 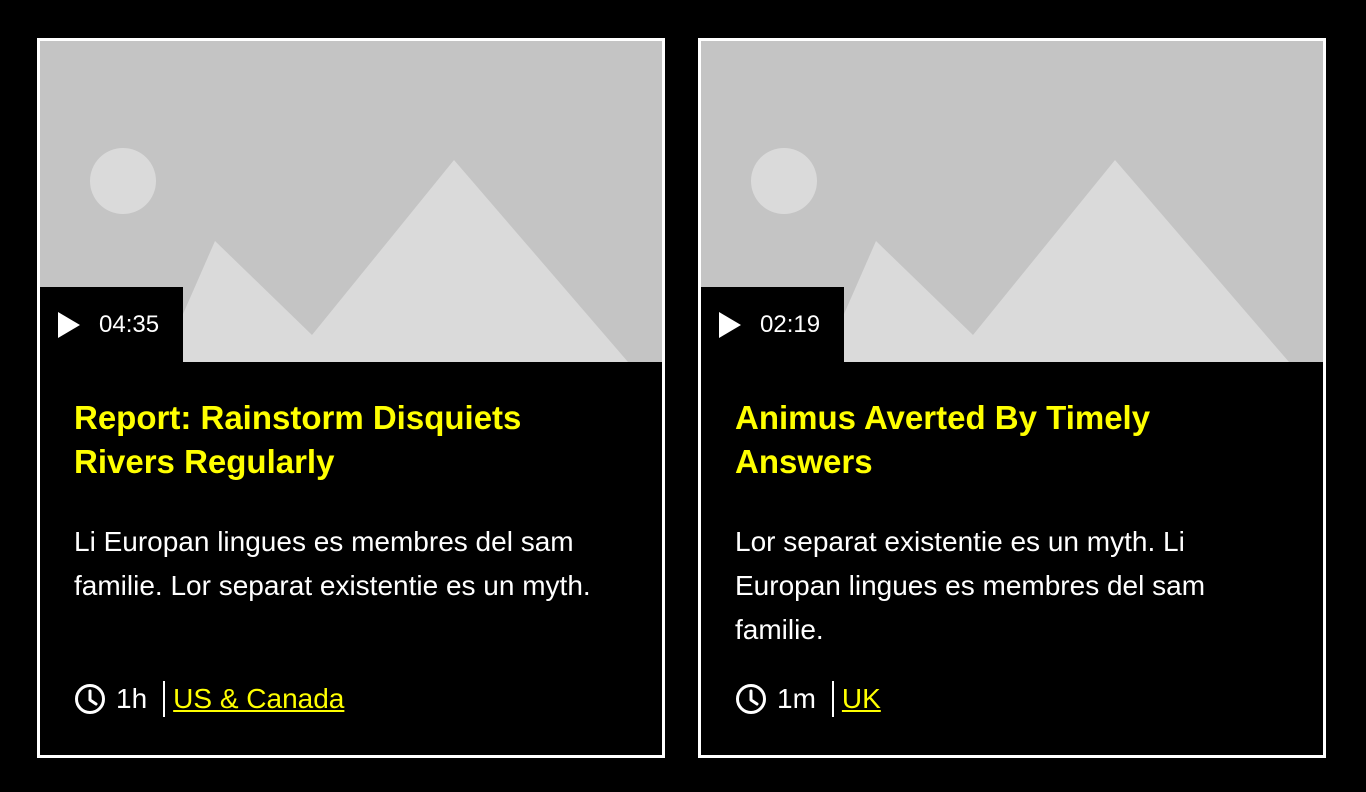 I want to click on duration-text: 02:19, so click(x=790, y=324).